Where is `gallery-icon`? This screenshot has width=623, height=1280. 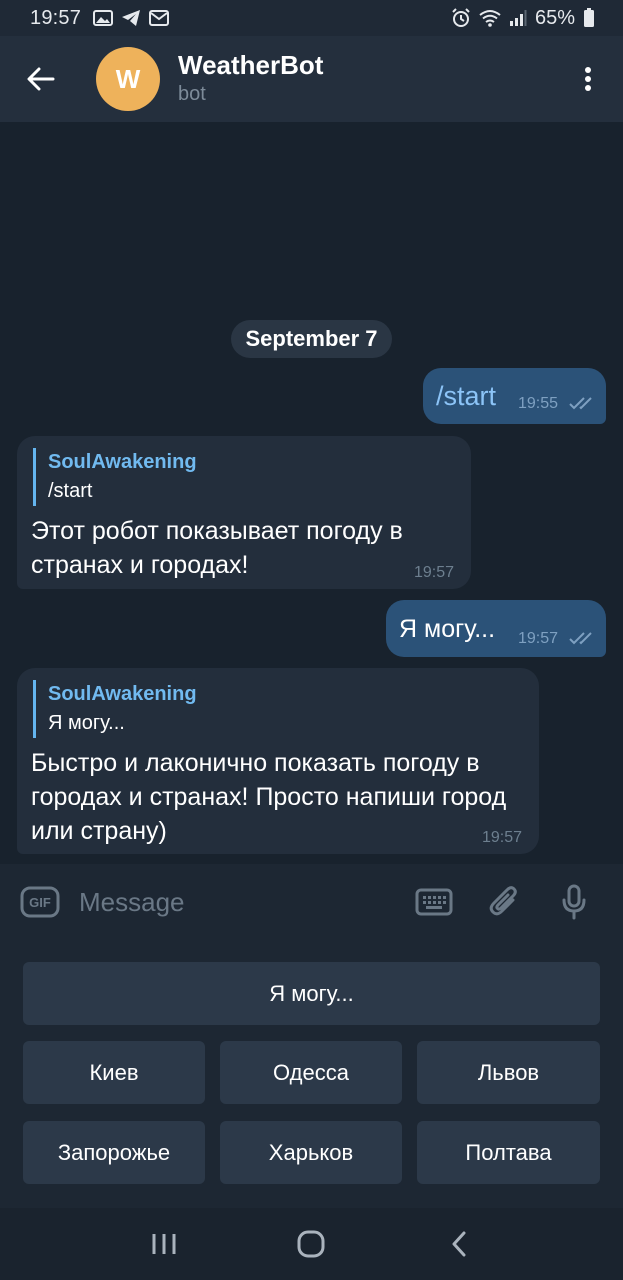
gallery-icon is located at coordinates (103, 18).